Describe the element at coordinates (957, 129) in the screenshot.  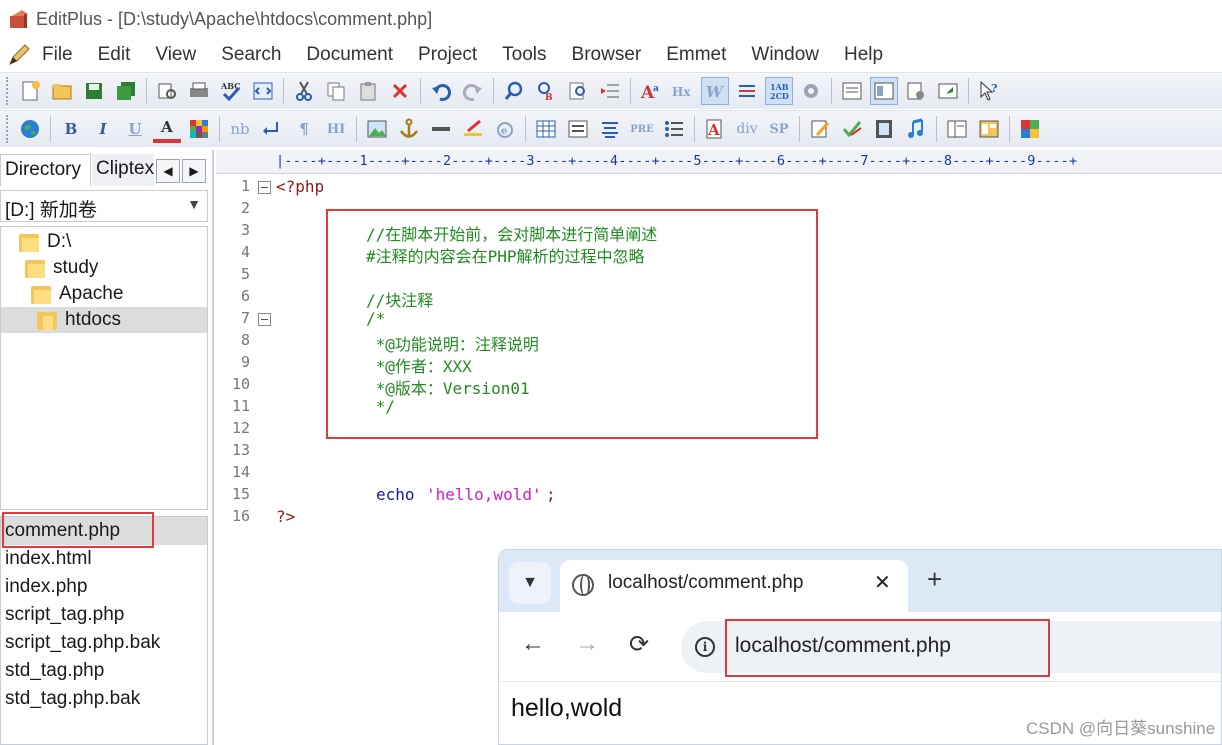
I see `frame-icon` at that location.